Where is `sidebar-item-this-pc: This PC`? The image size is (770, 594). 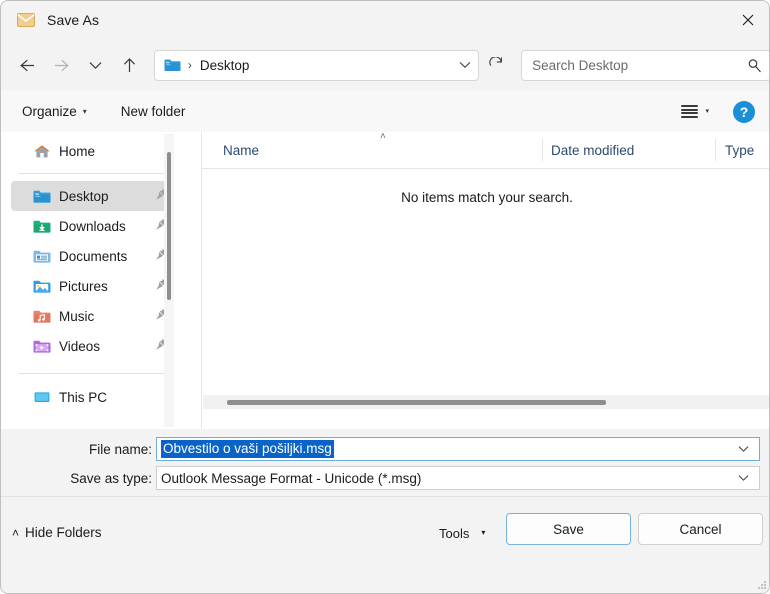 sidebar-item-this-pc: This PC is located at coordinates (91, 397).